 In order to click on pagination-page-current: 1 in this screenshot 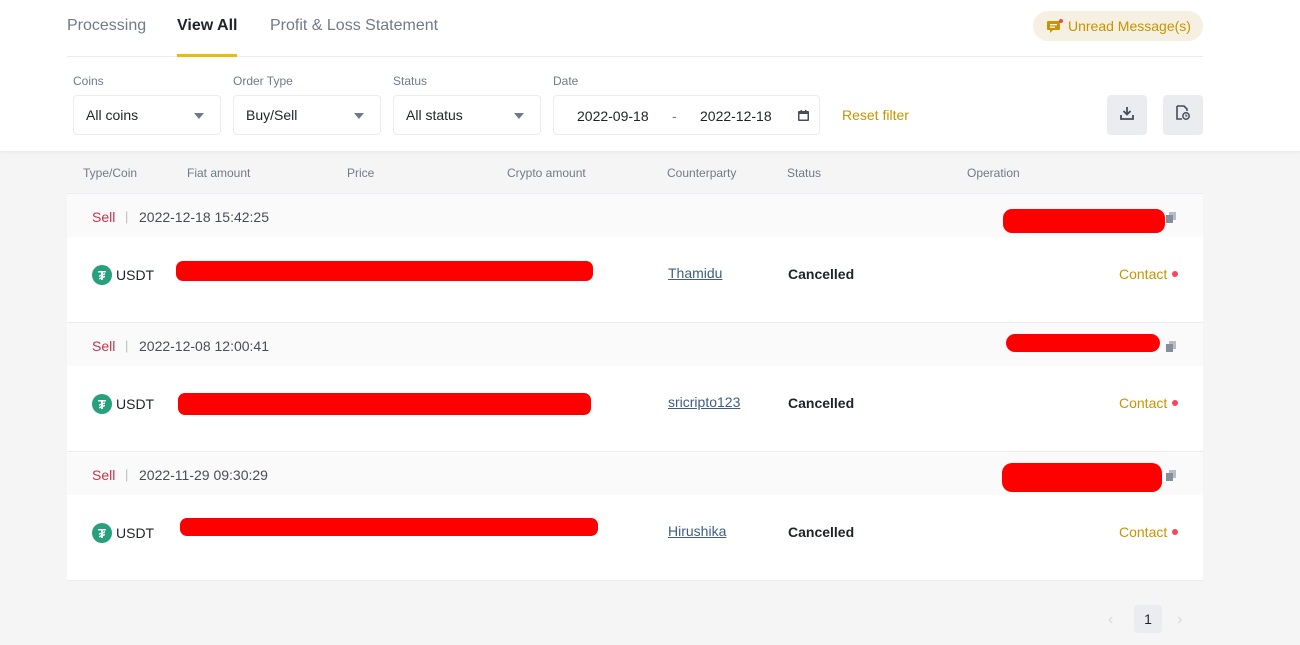, I will do `click(1148, 619)`.